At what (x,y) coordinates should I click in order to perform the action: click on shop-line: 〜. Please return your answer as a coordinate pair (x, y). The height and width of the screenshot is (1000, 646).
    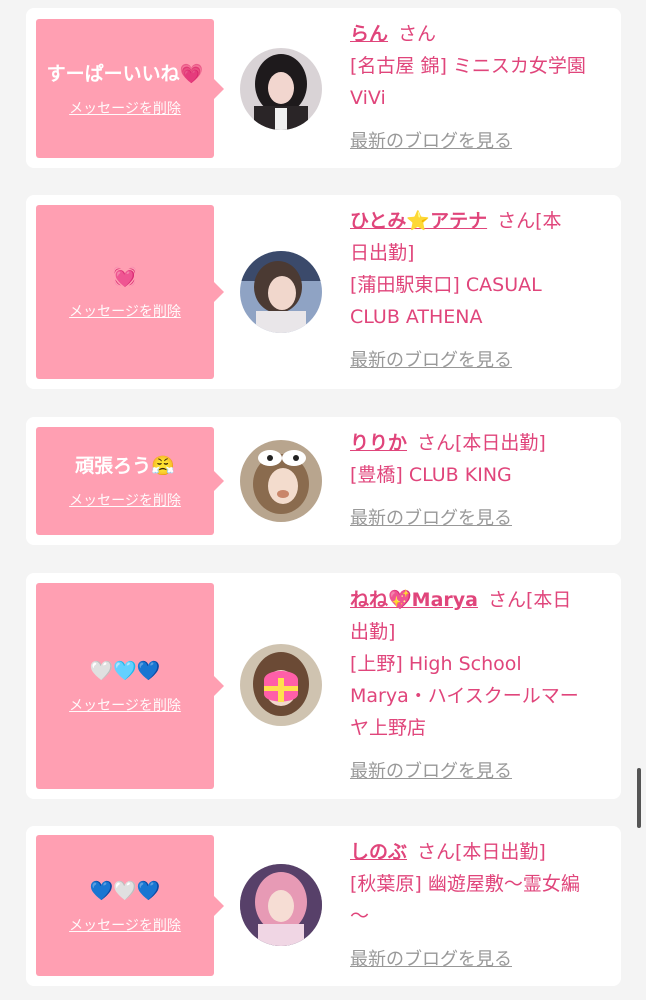
    Looking at the image, I should click on (360, 916).